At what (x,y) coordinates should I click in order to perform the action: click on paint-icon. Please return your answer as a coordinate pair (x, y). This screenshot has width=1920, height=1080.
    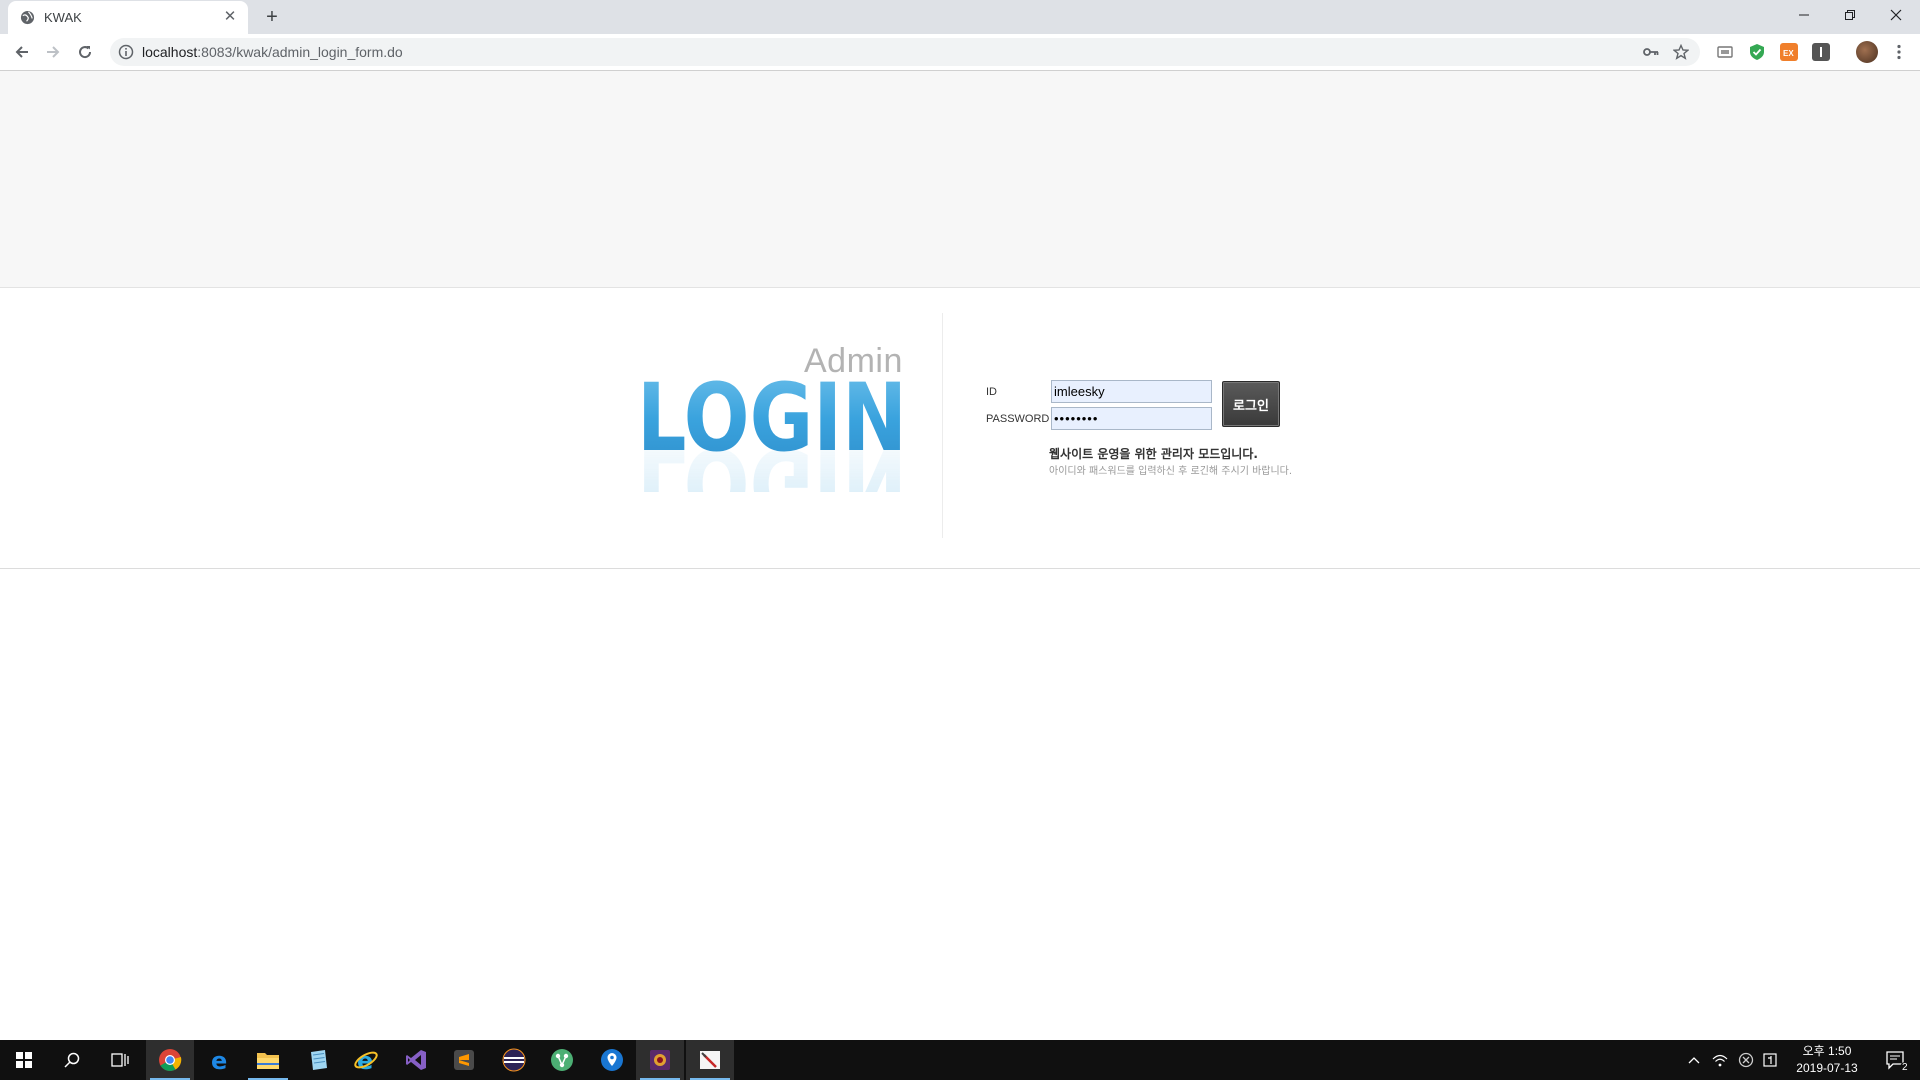
    Looking at the image, I should click on (710, 1060).